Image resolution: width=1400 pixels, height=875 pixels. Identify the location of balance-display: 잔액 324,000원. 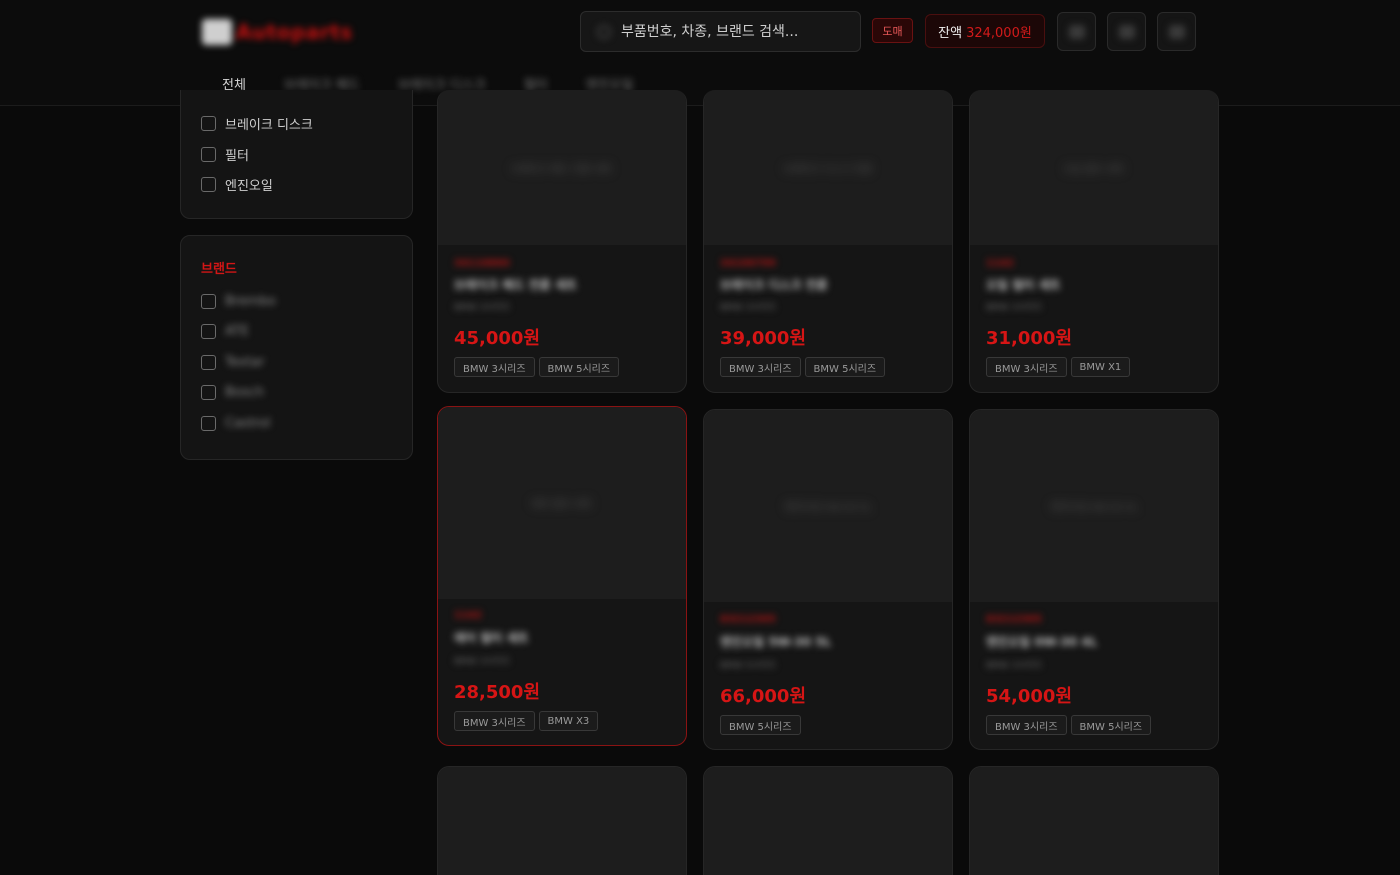
(985, 31).